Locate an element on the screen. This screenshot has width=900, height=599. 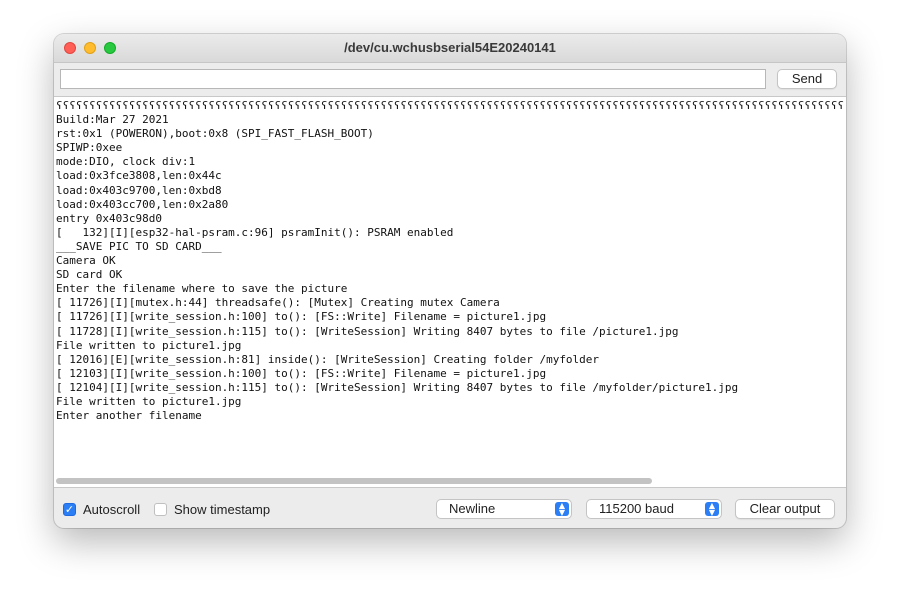
window-title: /dev/cu.wchusbserial54E20240141 is located at coordinates (450, 47).